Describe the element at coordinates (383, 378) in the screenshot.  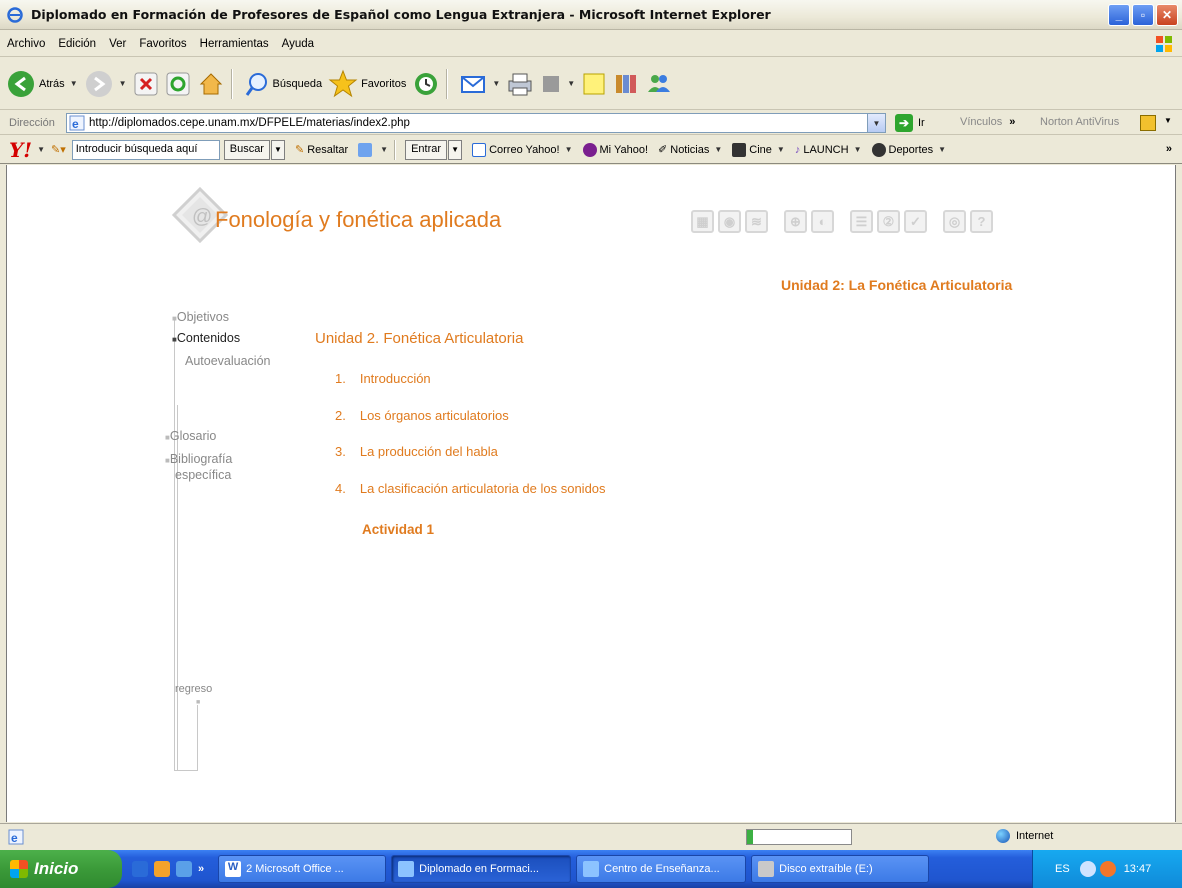
I see `toc-item-1: 1. Introducción` at that location.